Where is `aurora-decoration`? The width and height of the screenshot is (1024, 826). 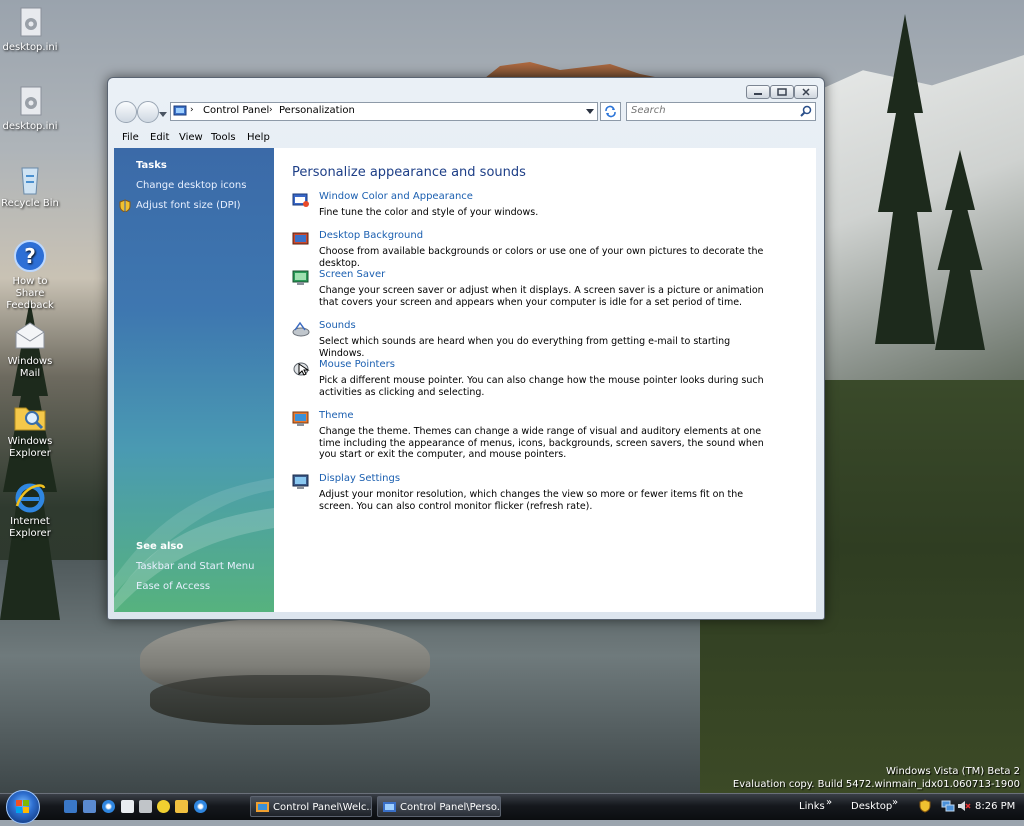
aurora-decoration is located at coordinates (194, 545).